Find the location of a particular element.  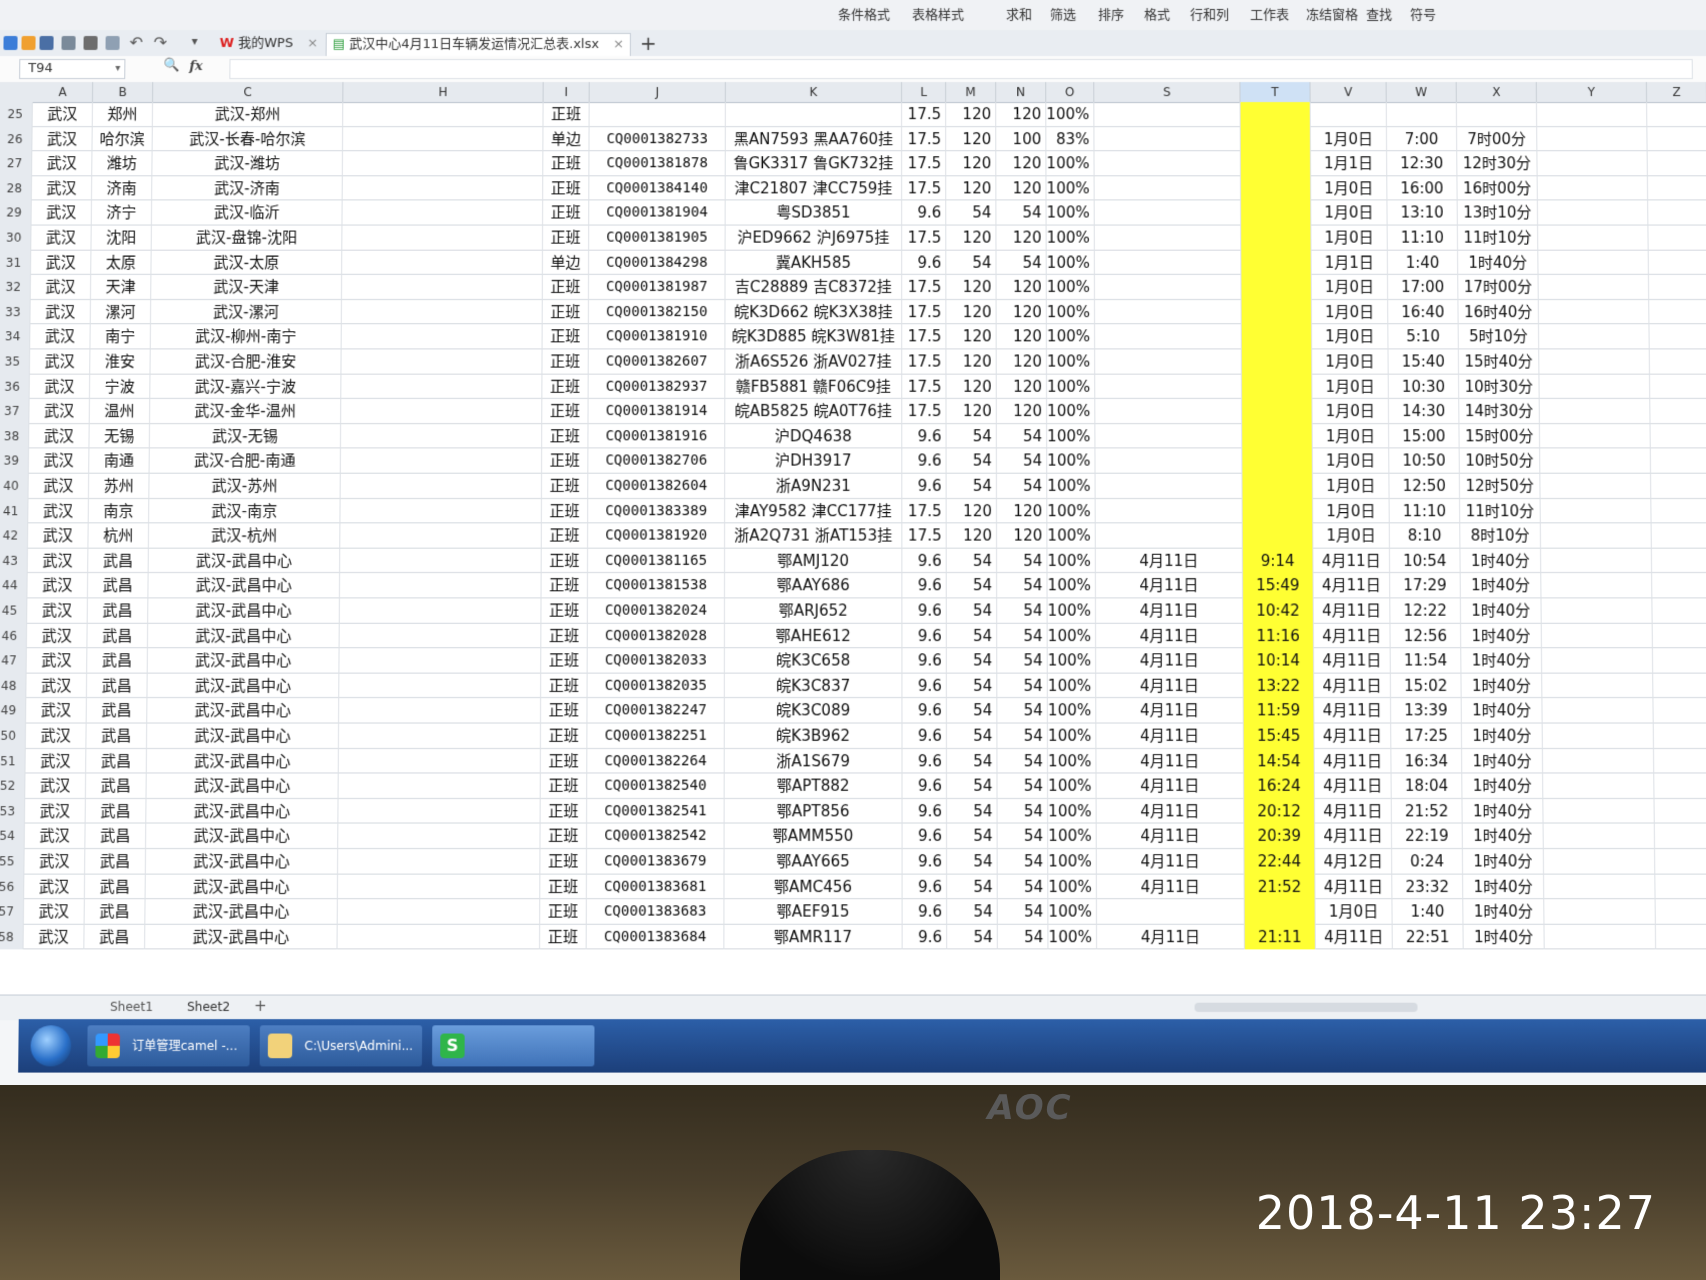

table-cell: 17:25 is located at coordinates (1426, 736).